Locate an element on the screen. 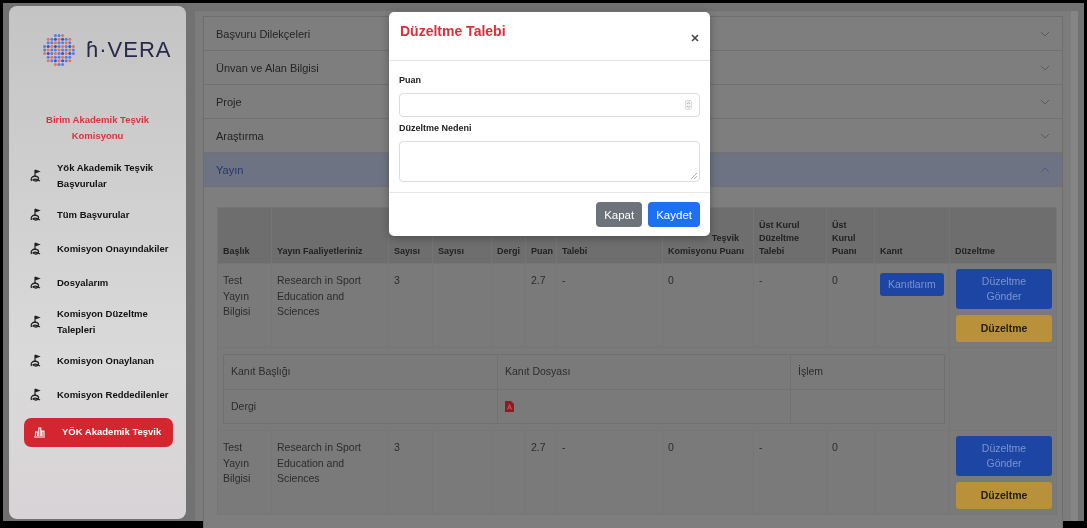 Image resolution: width=1087 pixels, height=528 pixels. field-label: Düzeltme Nedeni is located at coordinates (436, 128).